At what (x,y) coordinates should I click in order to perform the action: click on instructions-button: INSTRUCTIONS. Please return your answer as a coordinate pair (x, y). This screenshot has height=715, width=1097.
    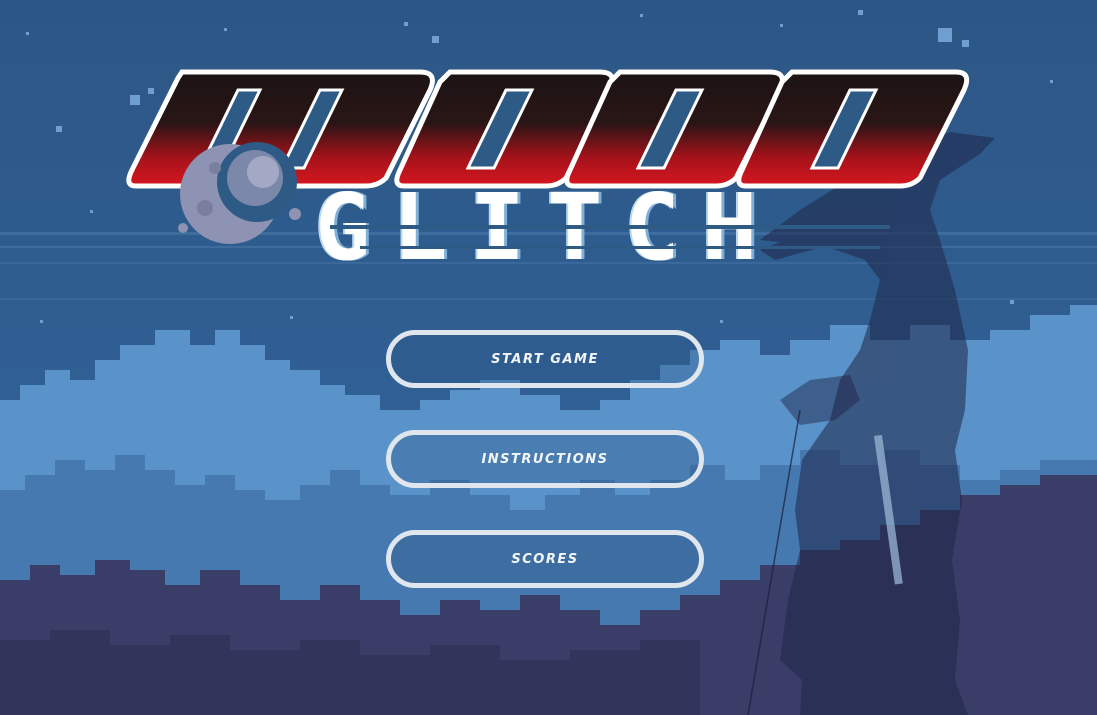
    Looking at the image, I should click on (545, 459).